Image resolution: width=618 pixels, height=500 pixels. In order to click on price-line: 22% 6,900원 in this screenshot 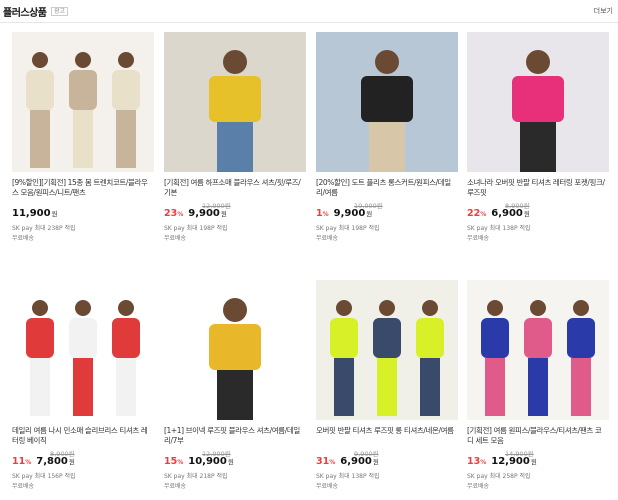, I will do `click(498, 213)`.